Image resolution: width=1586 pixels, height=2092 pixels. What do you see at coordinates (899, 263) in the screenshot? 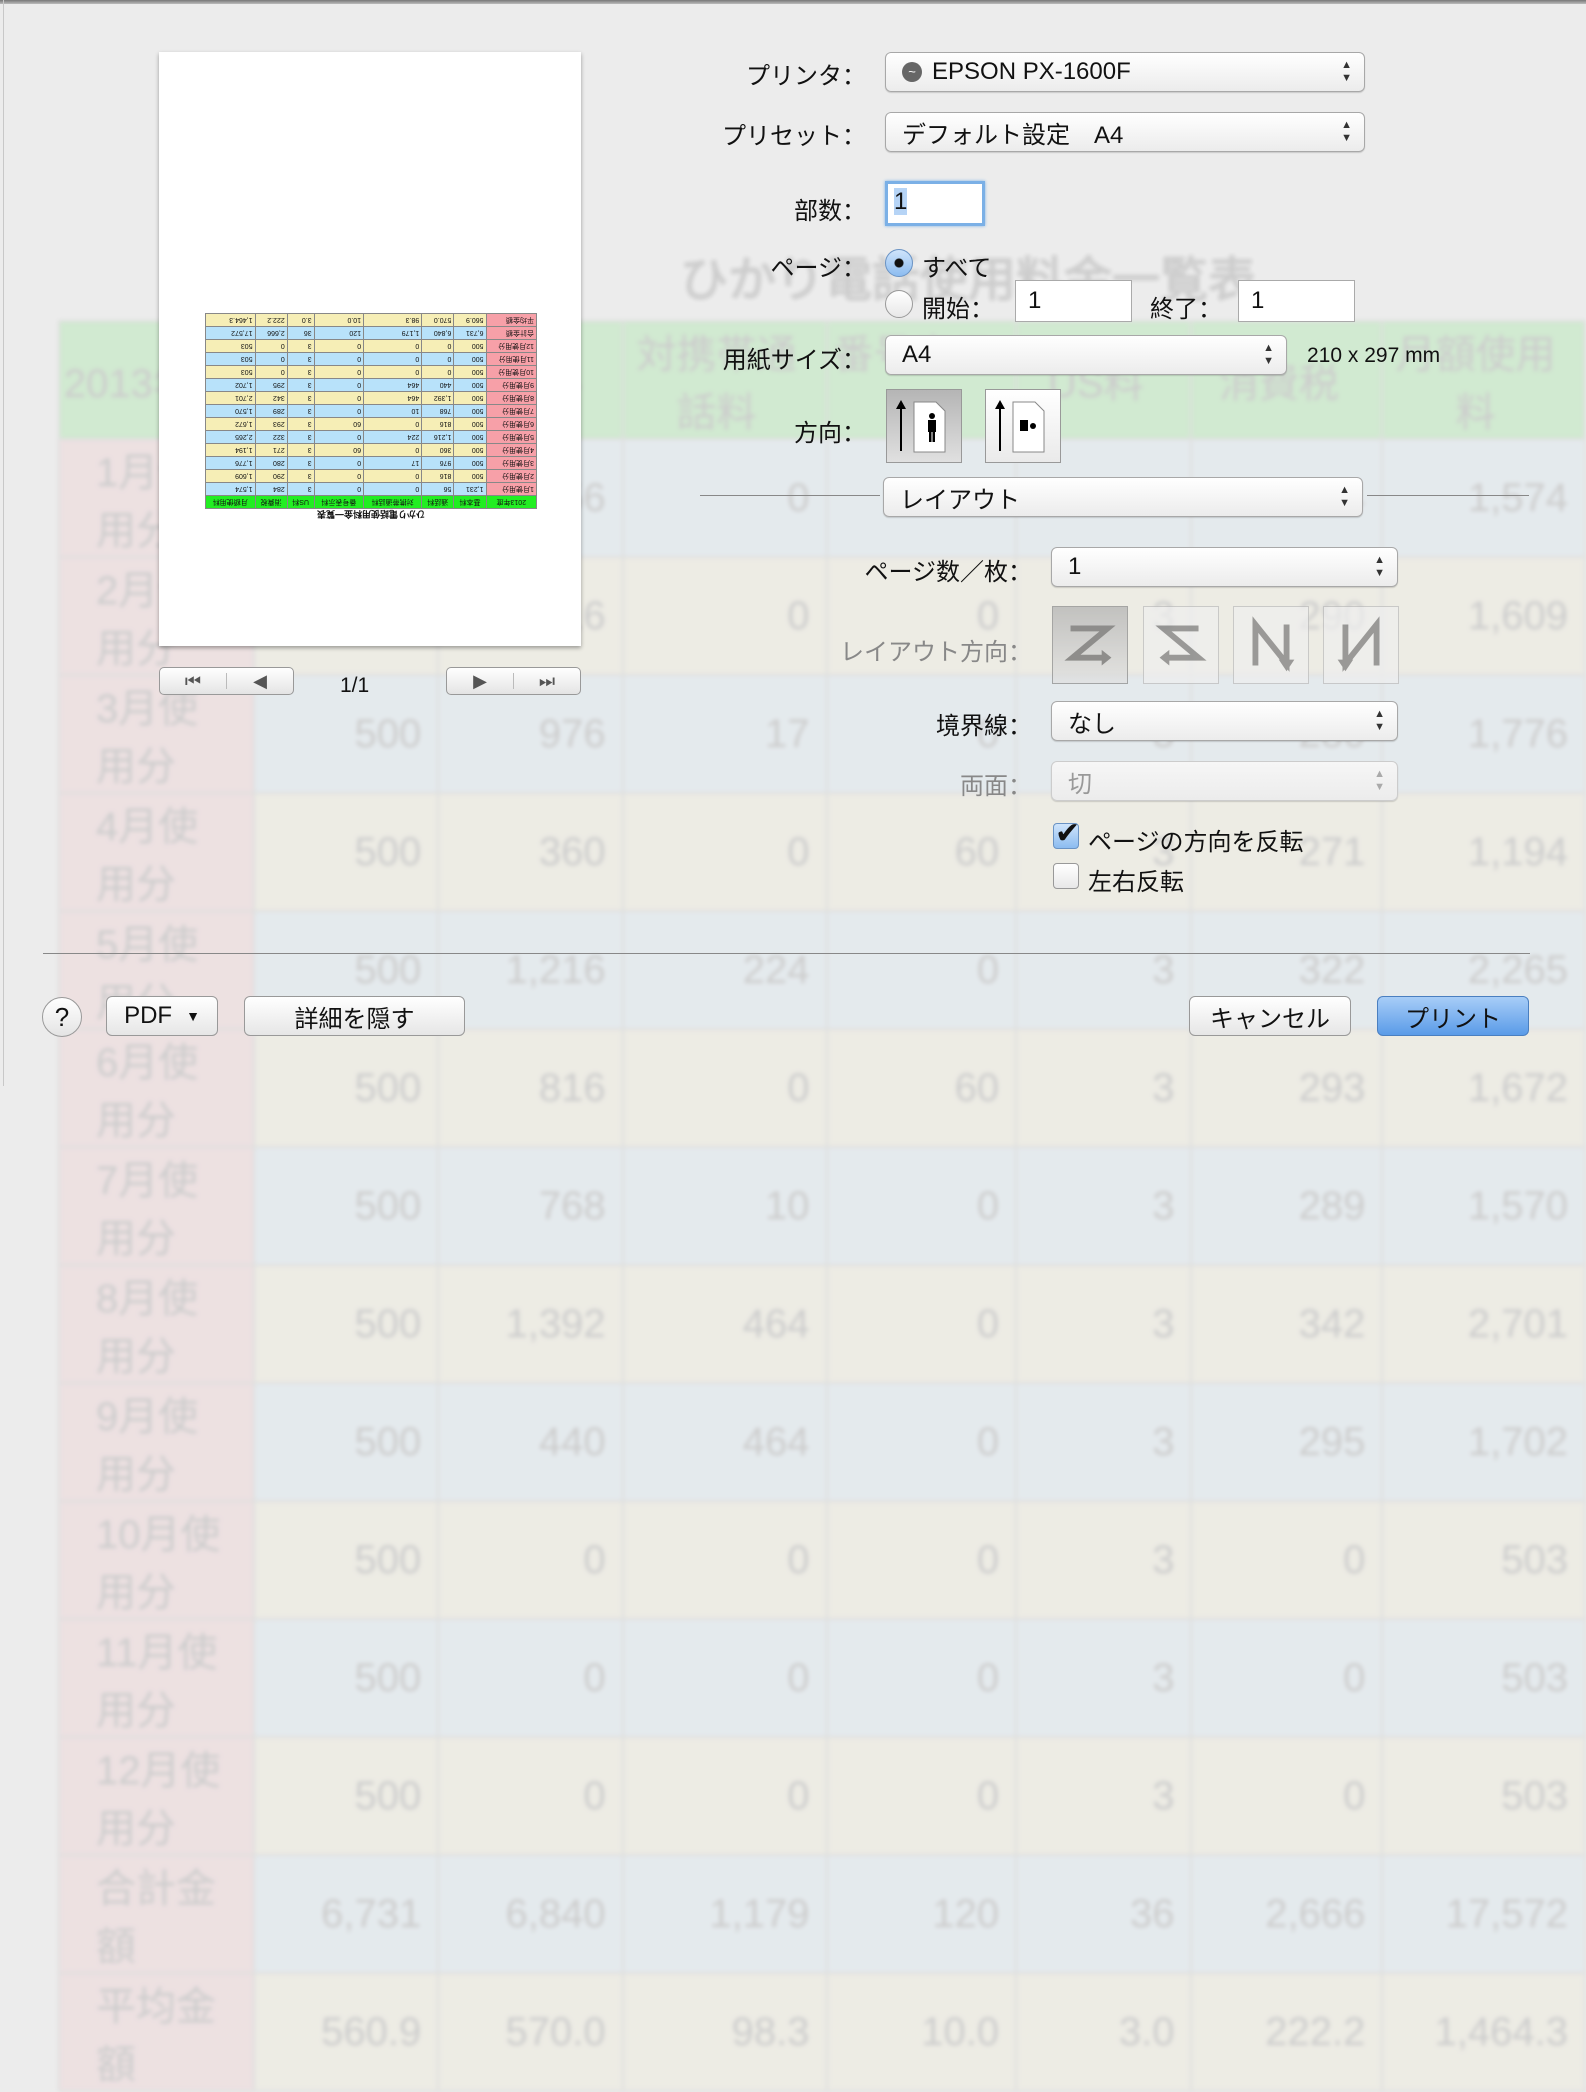
I see `pages-all-radio` at bounding box center [899, 263].